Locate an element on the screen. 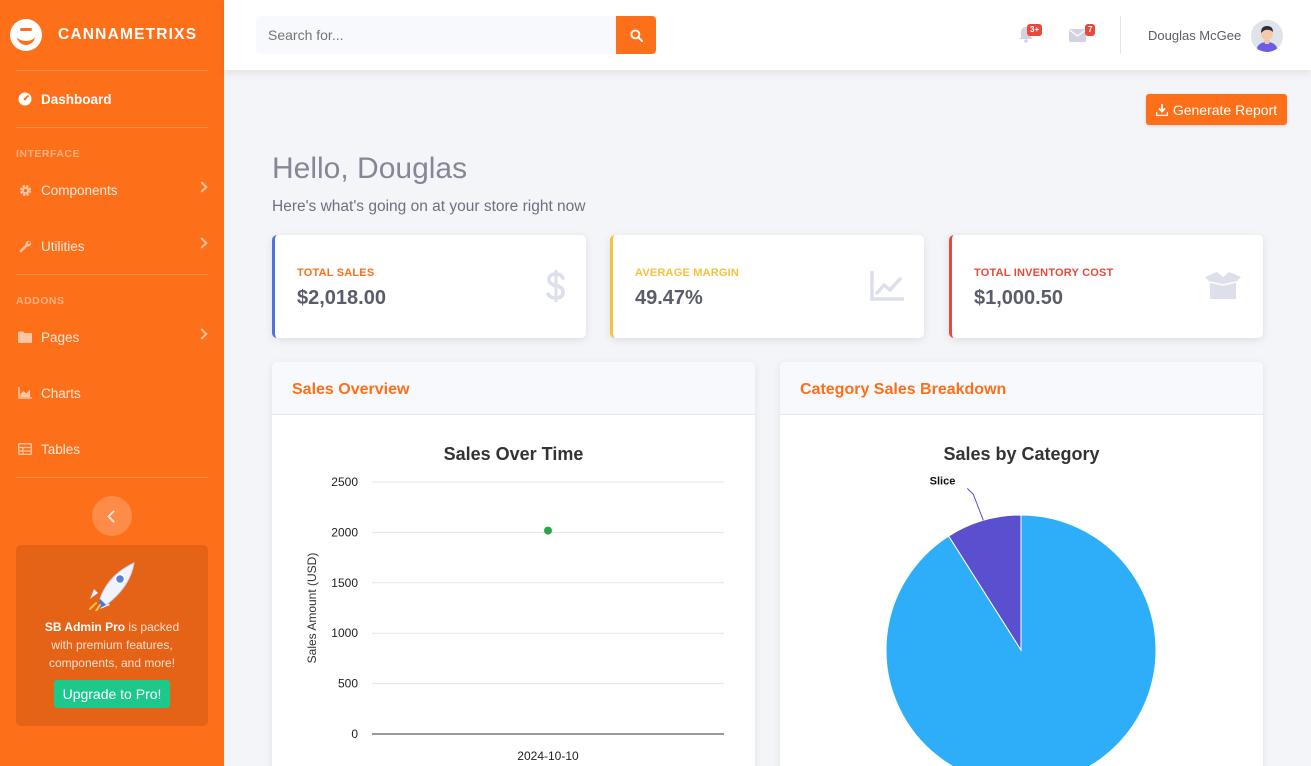 This screenshot has height=766, width=1311. rocket-icon is located at coordinates (112, 587).